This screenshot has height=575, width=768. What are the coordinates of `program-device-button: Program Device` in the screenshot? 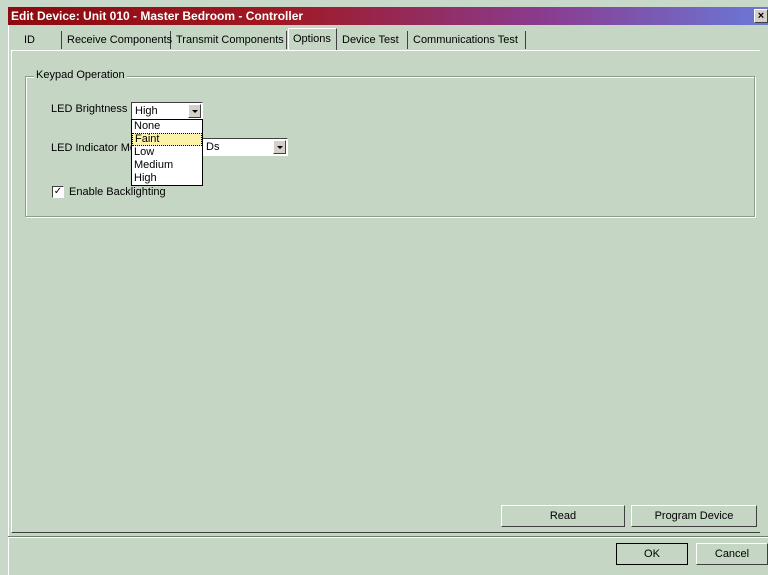 It's located at (694, 516).